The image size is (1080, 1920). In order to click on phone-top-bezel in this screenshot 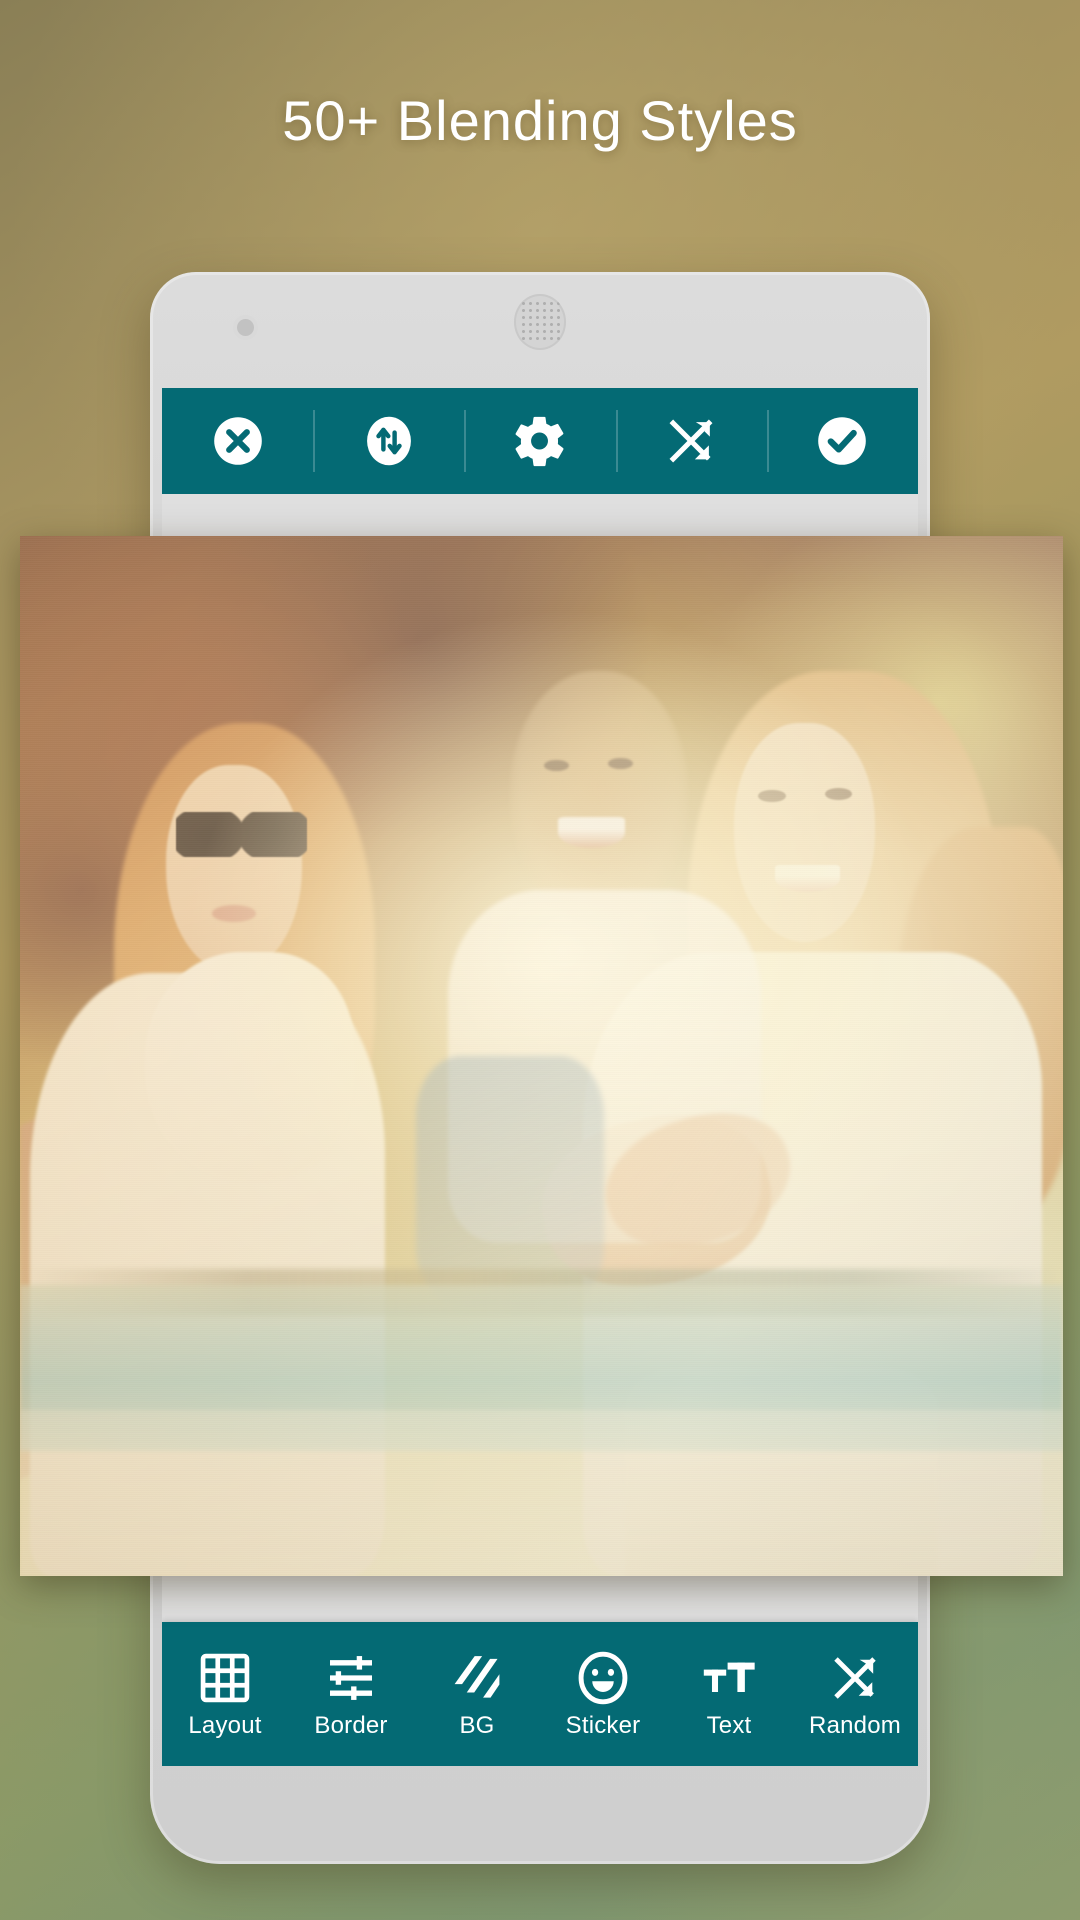, I will do `click(540, 330)`.